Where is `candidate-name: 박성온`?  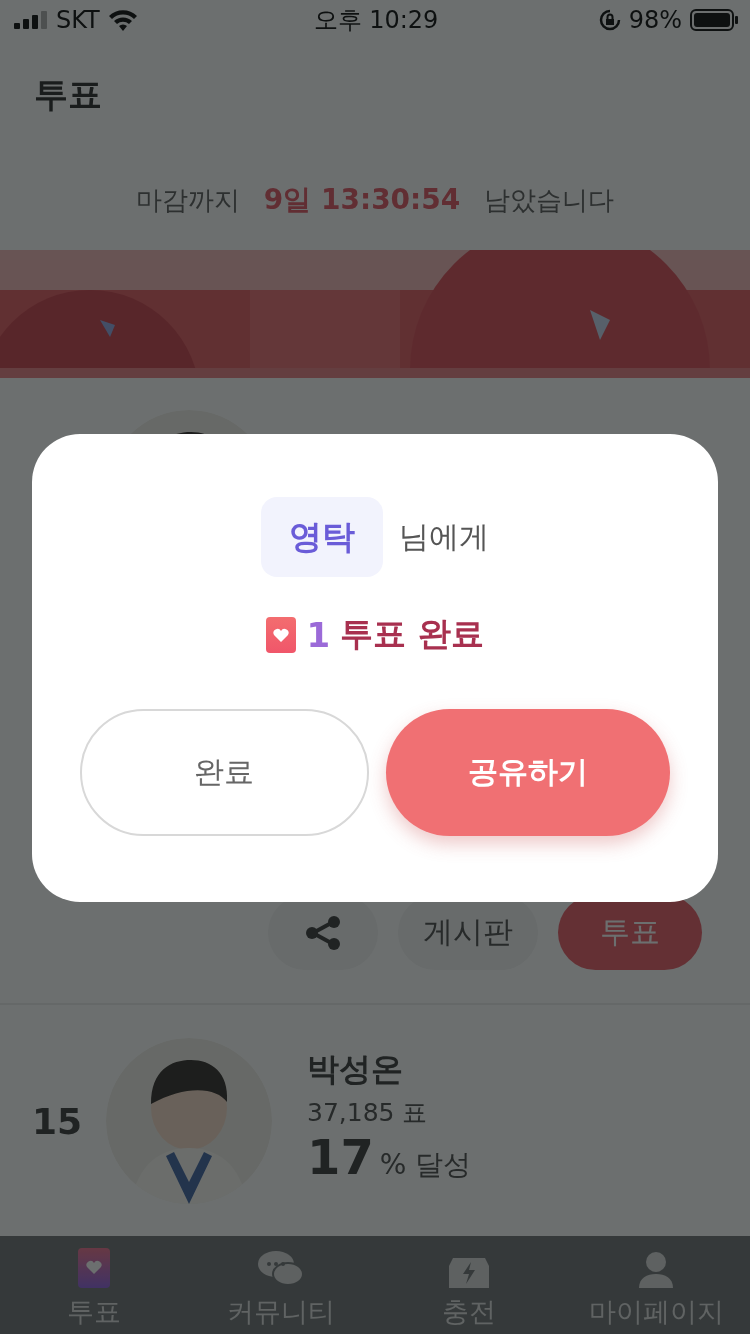 candidate-name: 박성온 is located at coordinates (355, 1069).